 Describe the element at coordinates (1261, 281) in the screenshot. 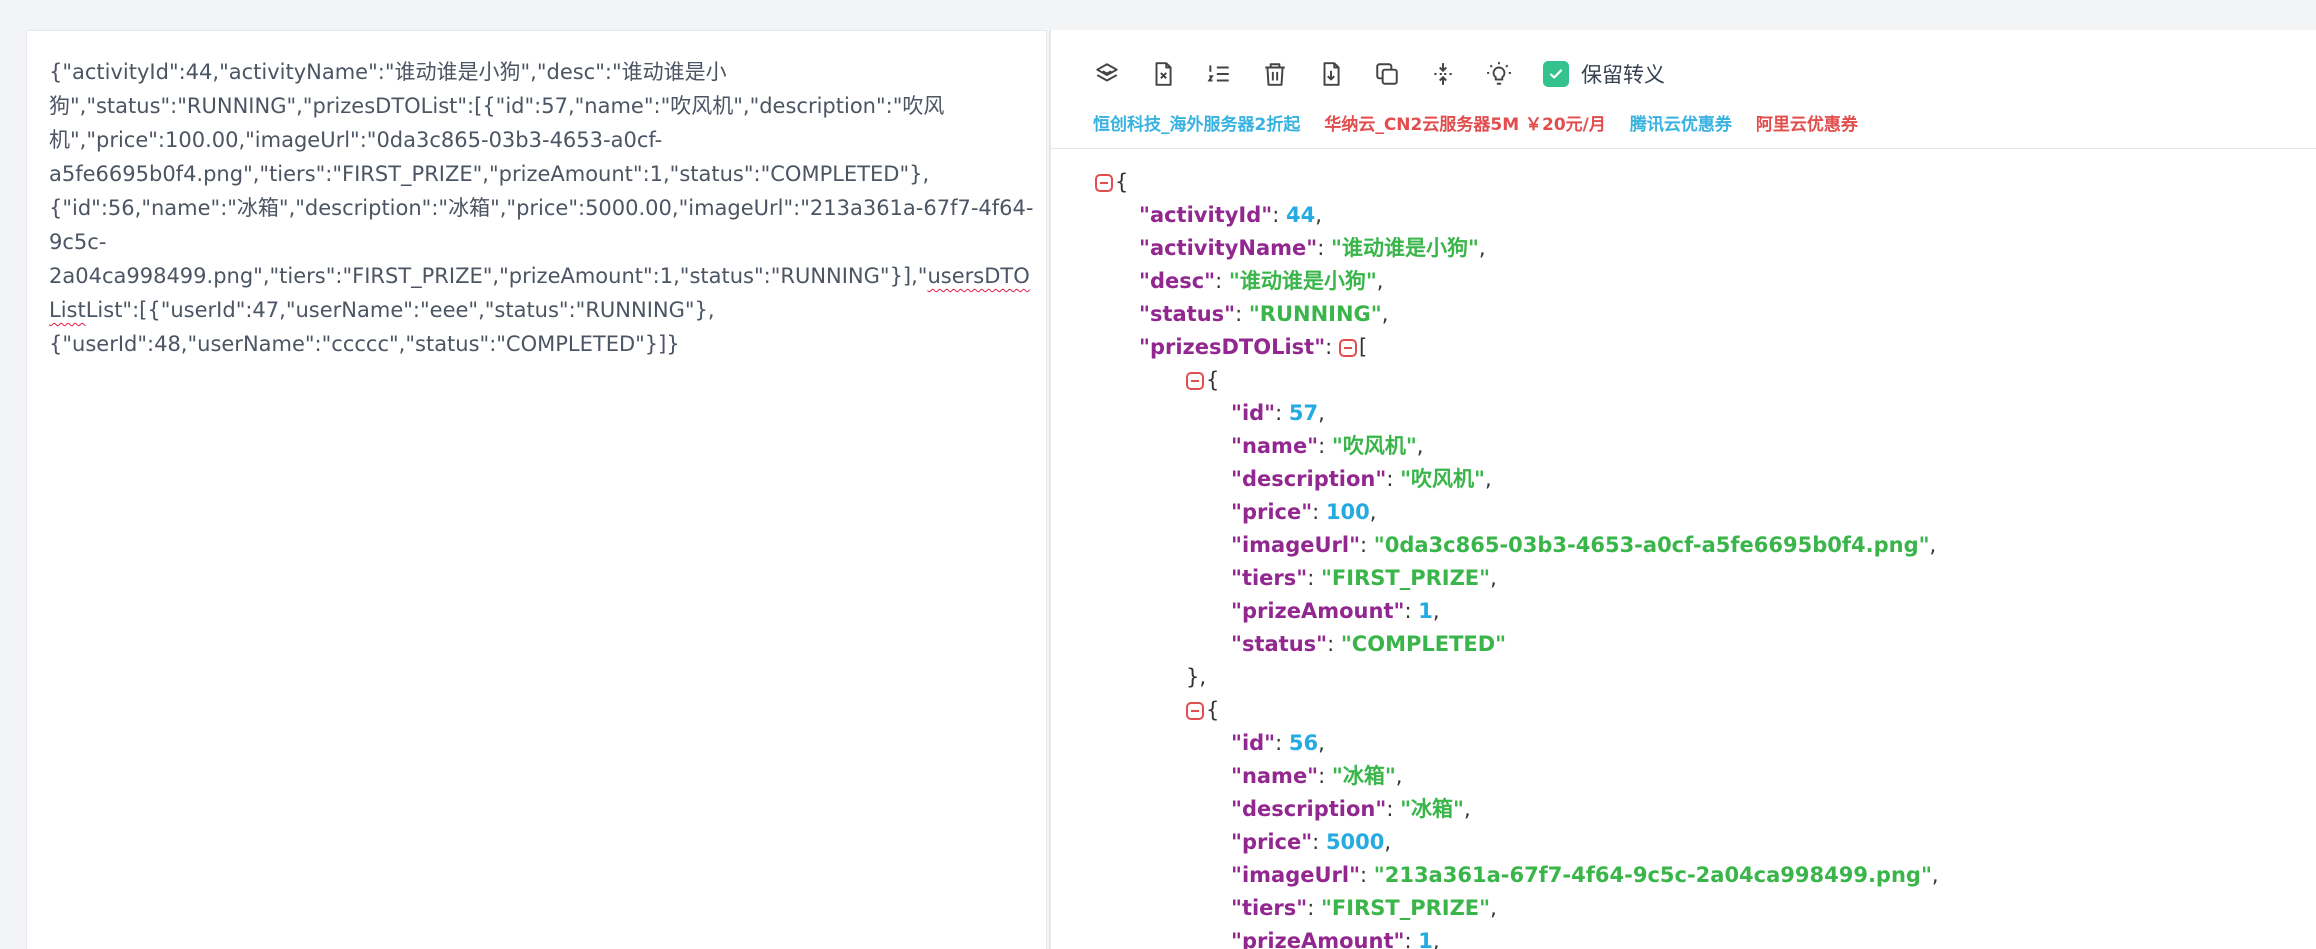

I see `json-entry: "desc": "谁动谁是小狗",` at that location.